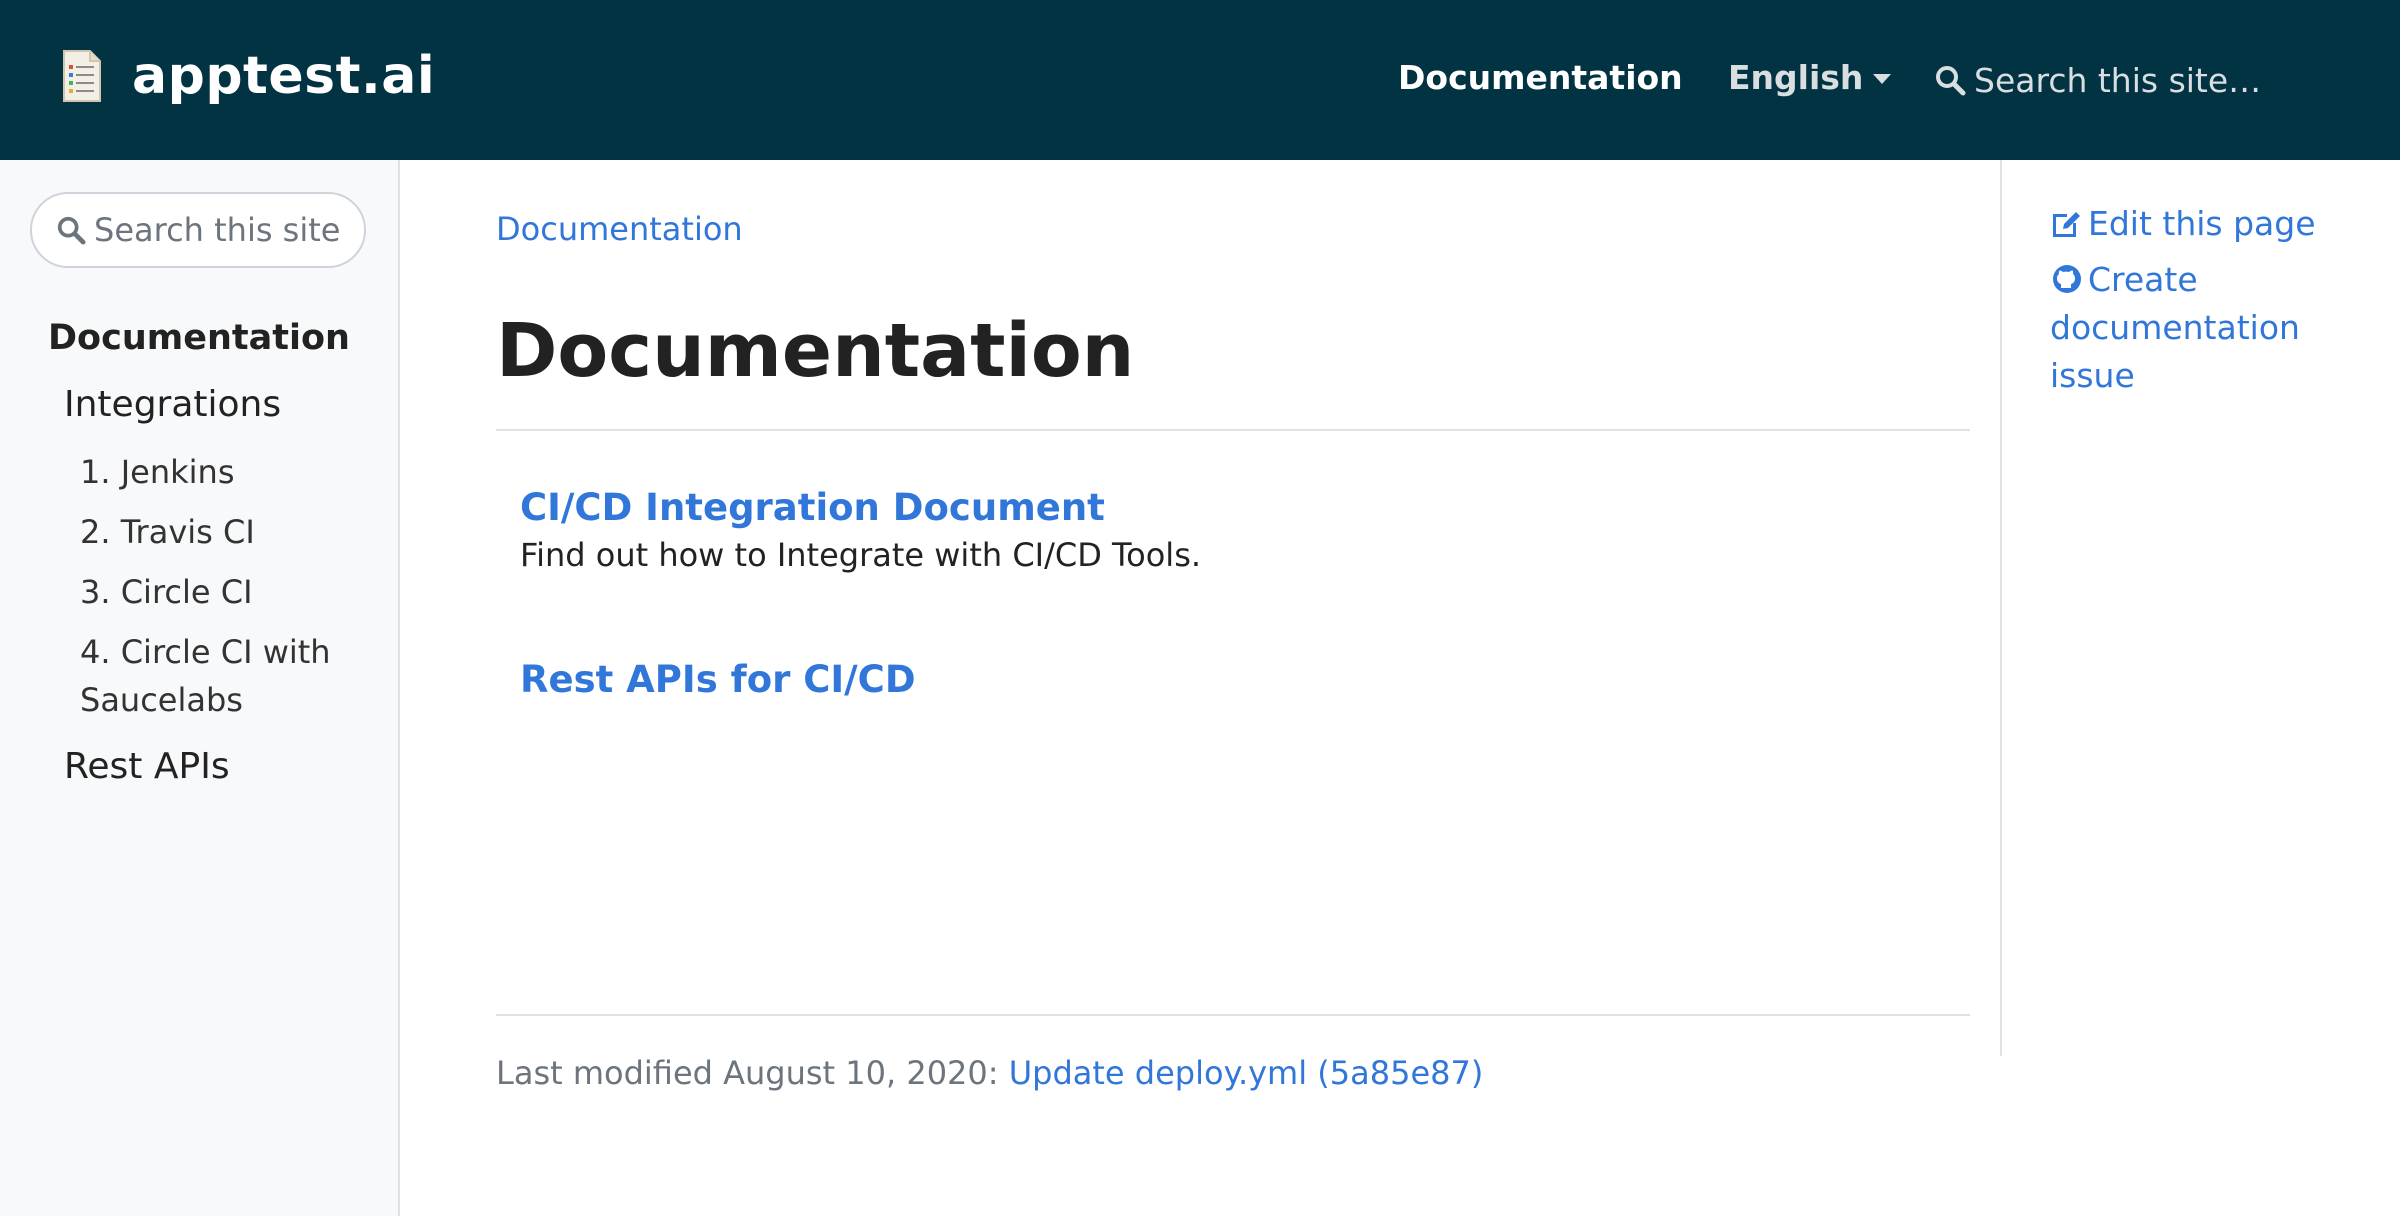 Image resolution: width=2400 pixels, height=1216 pixels. What do you see at coordinates (815, 351) in the screenshot?
I see `page-title: Documentation` at bounding box center [815, 351].